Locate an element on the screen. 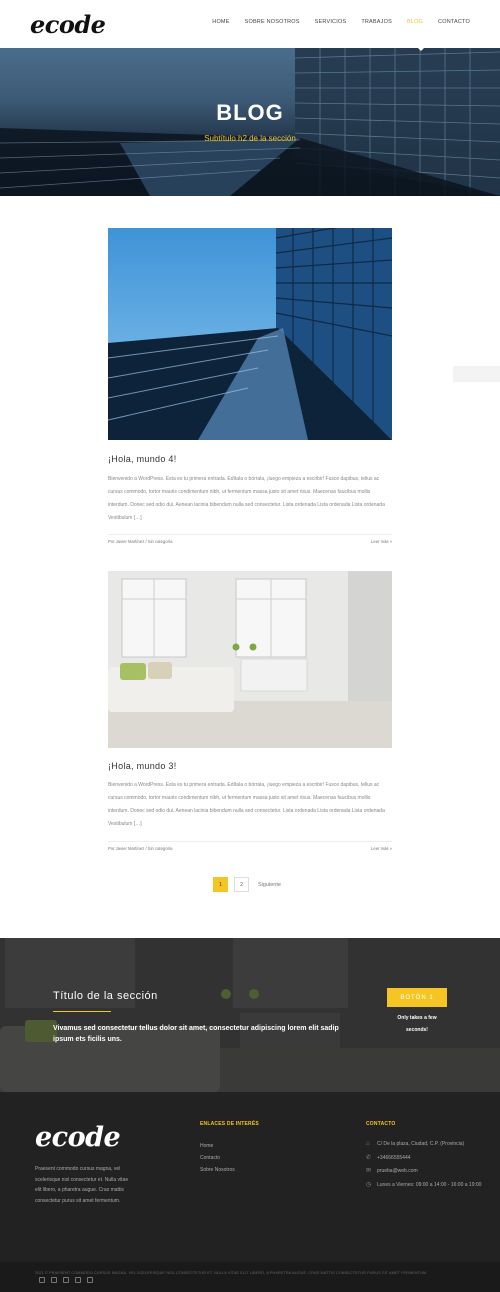  cta-button: BOTÓN 1 is located at coordinates (417, 997).